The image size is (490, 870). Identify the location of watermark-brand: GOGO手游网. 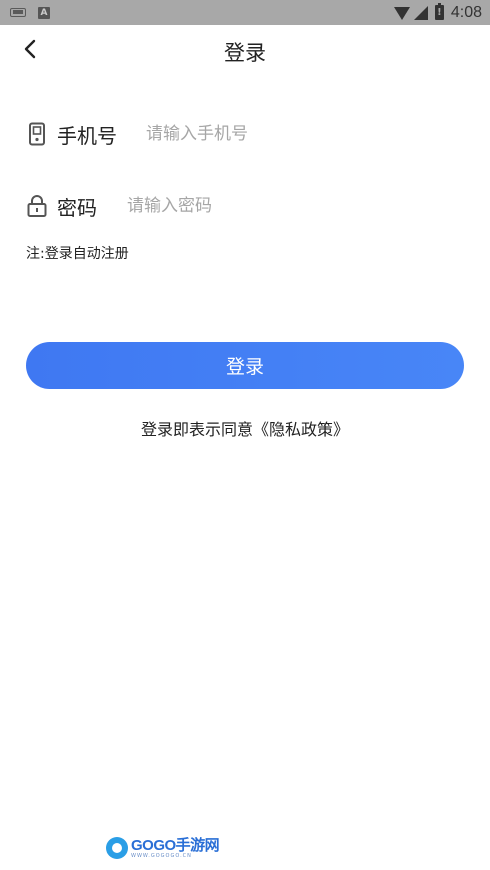
(175, 845).